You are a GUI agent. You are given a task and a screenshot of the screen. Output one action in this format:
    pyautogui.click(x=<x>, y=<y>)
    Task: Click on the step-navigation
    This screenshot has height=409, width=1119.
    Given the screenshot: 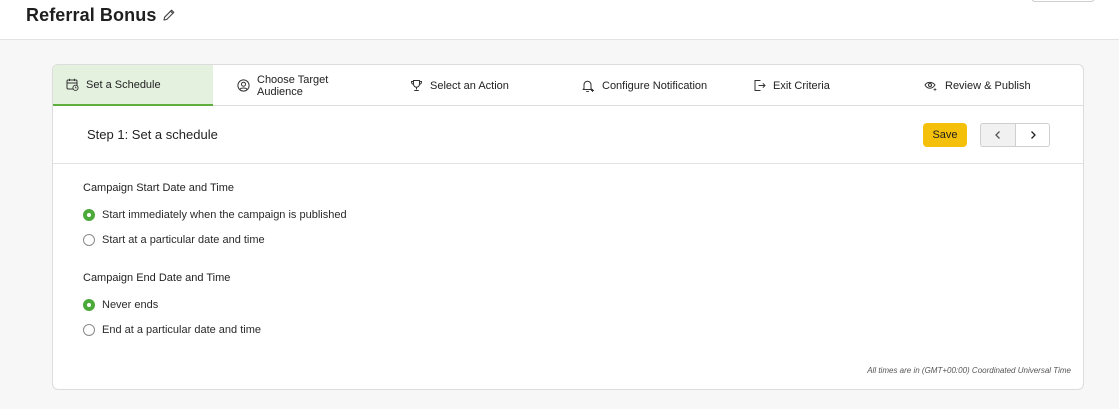 What is the action you would take?
    pyautogui.click(x=1015, y=135)
    